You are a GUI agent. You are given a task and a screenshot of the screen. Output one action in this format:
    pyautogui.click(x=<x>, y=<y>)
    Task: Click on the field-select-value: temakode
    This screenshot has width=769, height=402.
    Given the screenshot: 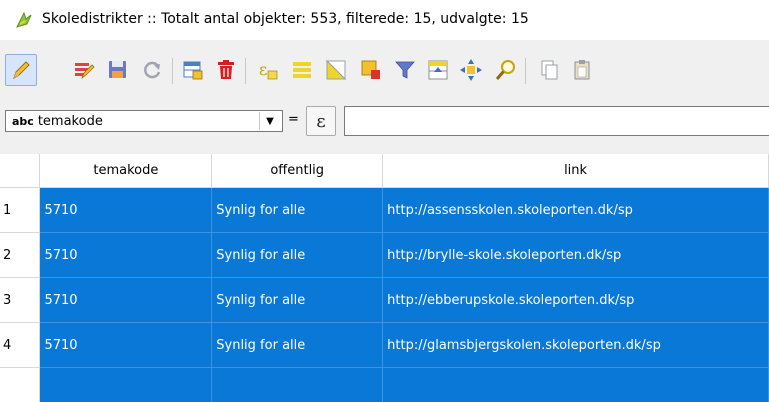 What is the action you would take?
    pyautogui.click(x=70, y=121)
    